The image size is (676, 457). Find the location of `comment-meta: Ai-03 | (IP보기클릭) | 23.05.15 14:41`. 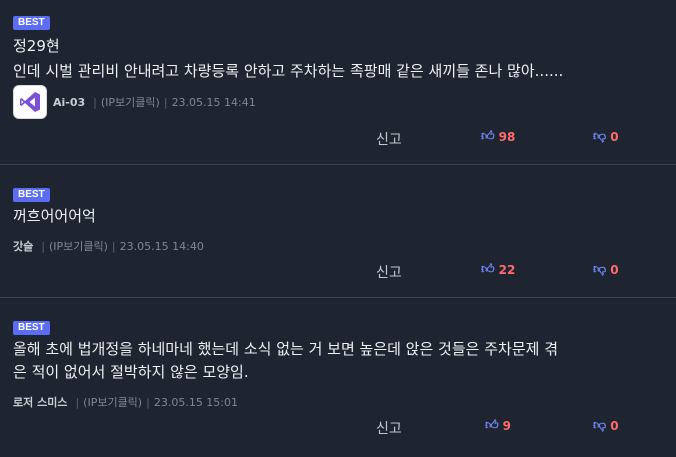

comment-meta: Ai-03 | (IP보기클릭) | 23.05.15 14:41 is located at coordinates (134, 102).